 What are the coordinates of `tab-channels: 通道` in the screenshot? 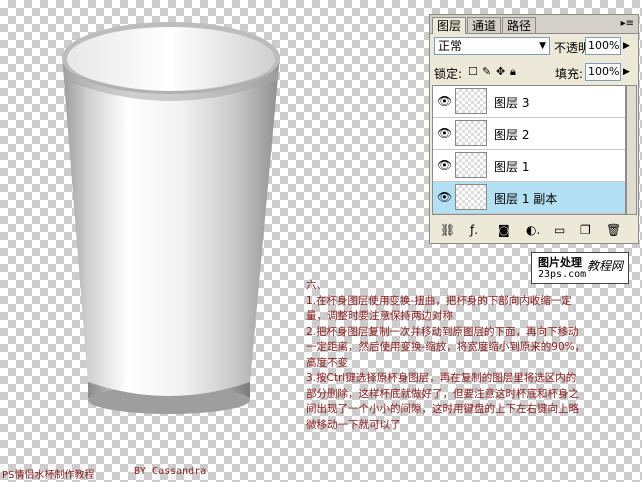 It's located at (484, 25).